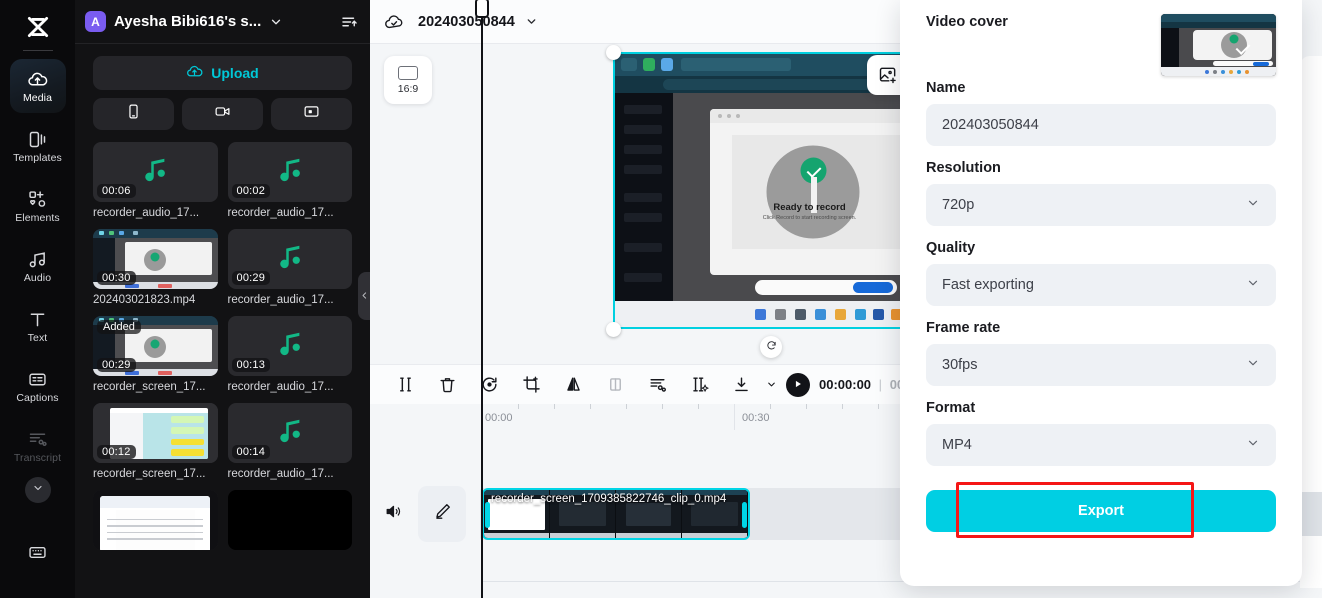 The image size is (1322, 598). What do you see at coordinates (37, 278) in the screenshot?
I see `sidebar-item-label: Audio` at bounding box center [37, 278].